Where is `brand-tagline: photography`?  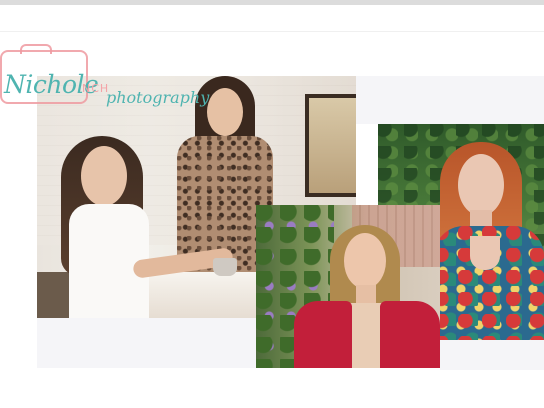 brand-tagline: photography is located at coordinates (158, 97).